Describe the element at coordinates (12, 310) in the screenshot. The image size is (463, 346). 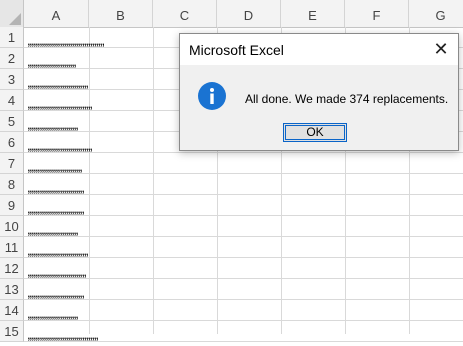
I see `row-header-14: 14` at that location.